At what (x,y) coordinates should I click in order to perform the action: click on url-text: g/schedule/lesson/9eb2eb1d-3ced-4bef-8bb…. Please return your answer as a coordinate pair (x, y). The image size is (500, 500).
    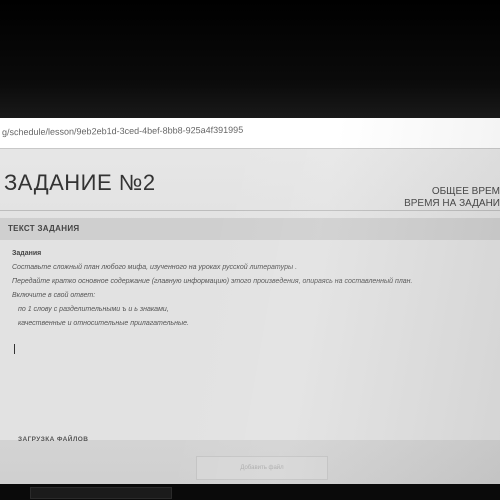
    Looking at the image, I should click on (122, 131).